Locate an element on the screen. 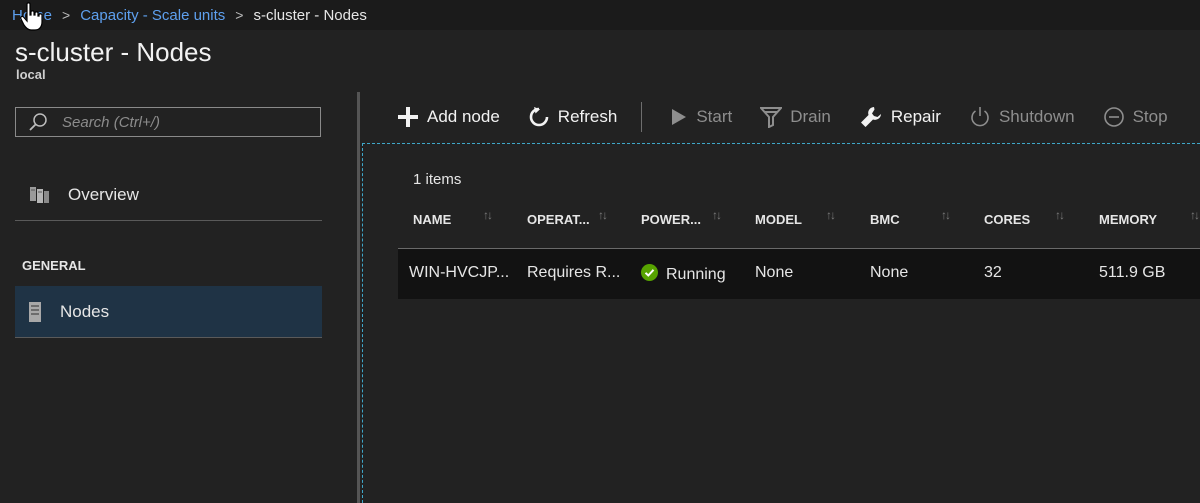 This screenshot has height=503, width=1200. refresh-button: Refresh is located at coordinates (573, 117).